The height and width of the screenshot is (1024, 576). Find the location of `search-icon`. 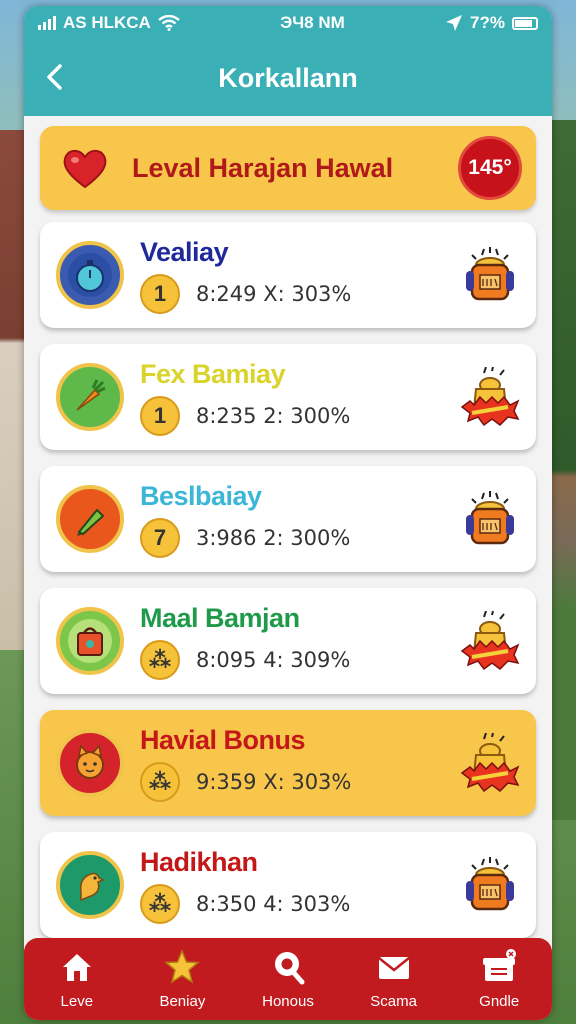

search-icon is located at coordinates (288, 971).